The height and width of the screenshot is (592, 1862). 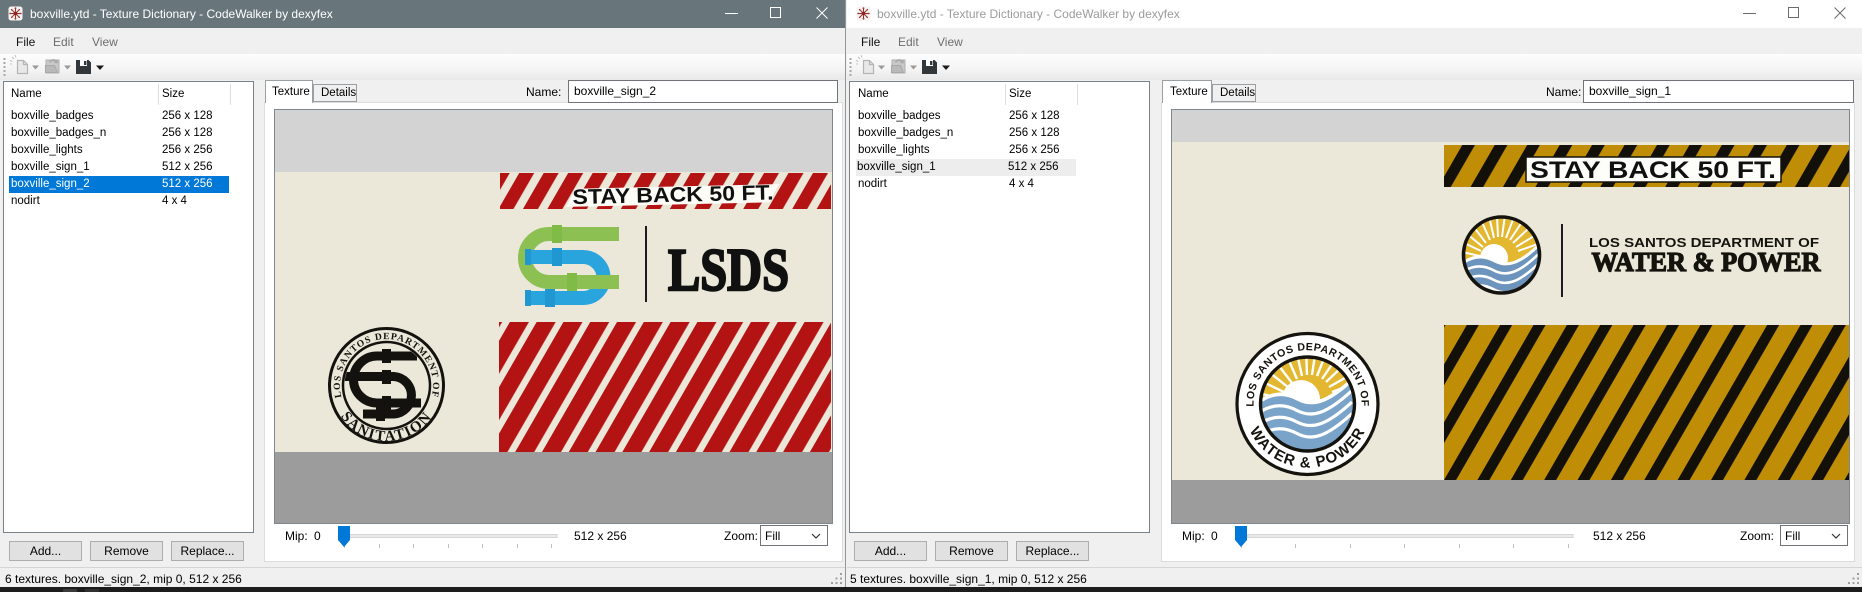 I want to click on svg-text: LSDS, so click(x=728, y=270).